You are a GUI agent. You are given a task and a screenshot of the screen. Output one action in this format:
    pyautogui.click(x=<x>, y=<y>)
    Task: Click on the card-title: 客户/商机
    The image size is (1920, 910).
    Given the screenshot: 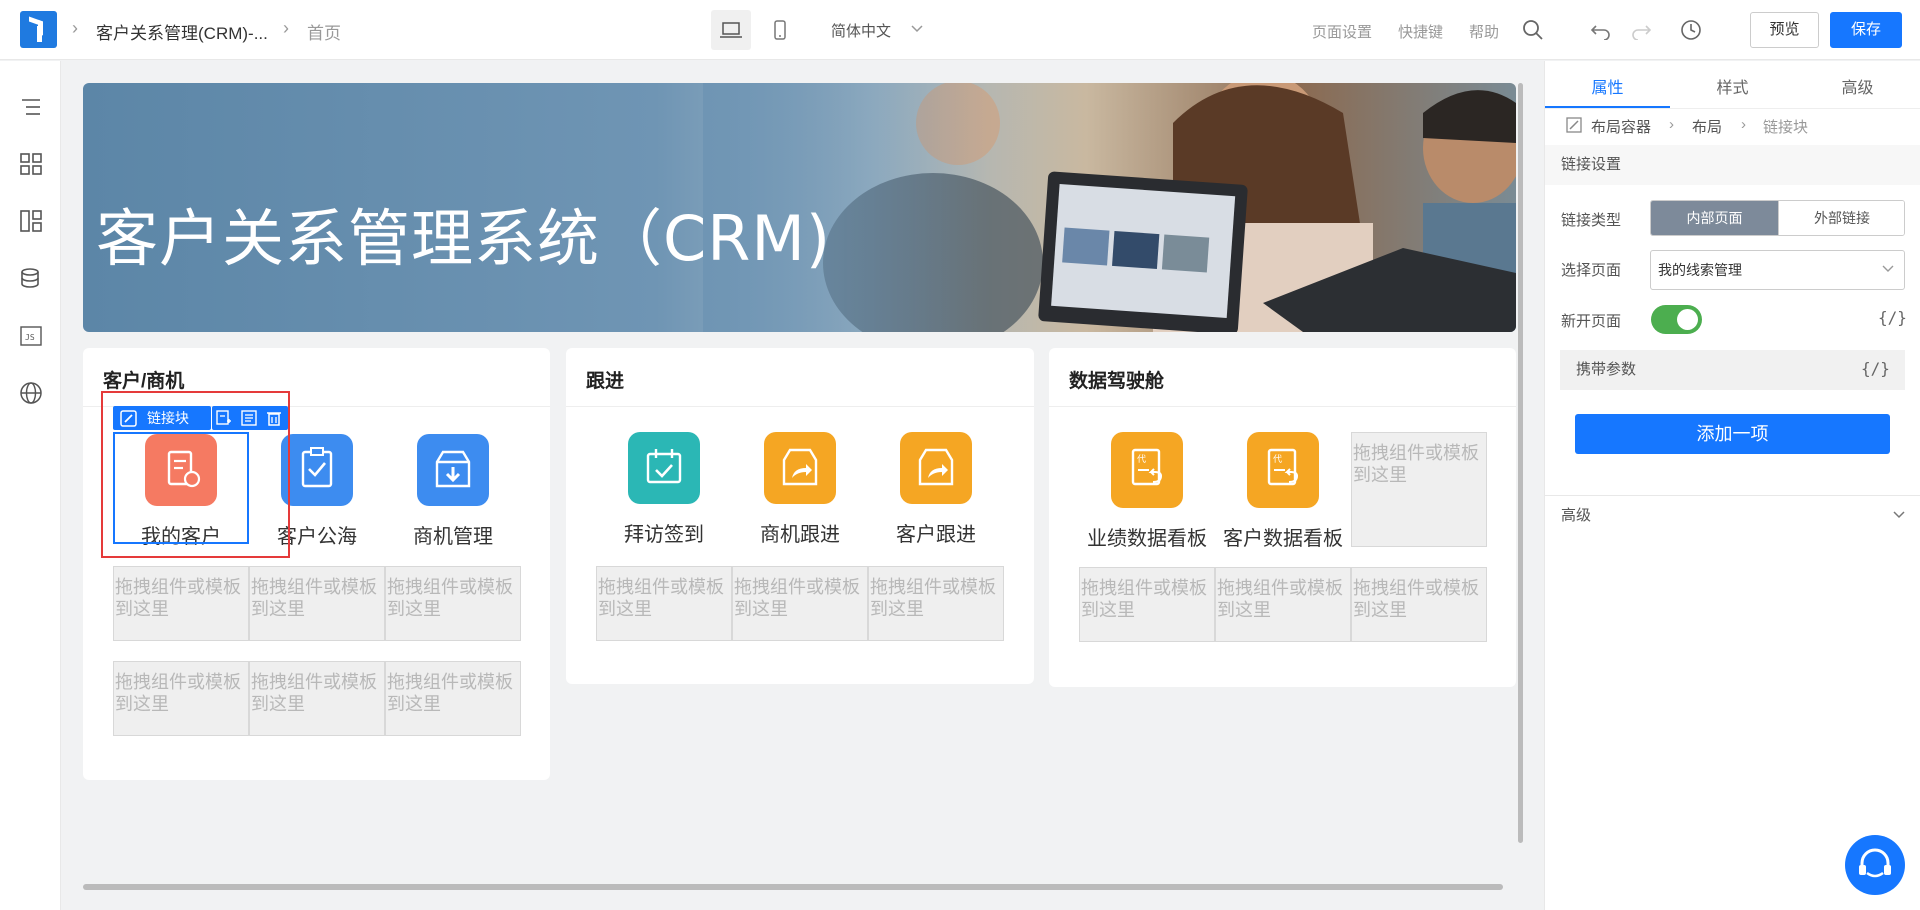 What is the action you would take?
    pyautogui.click(x=144, y=381)
    